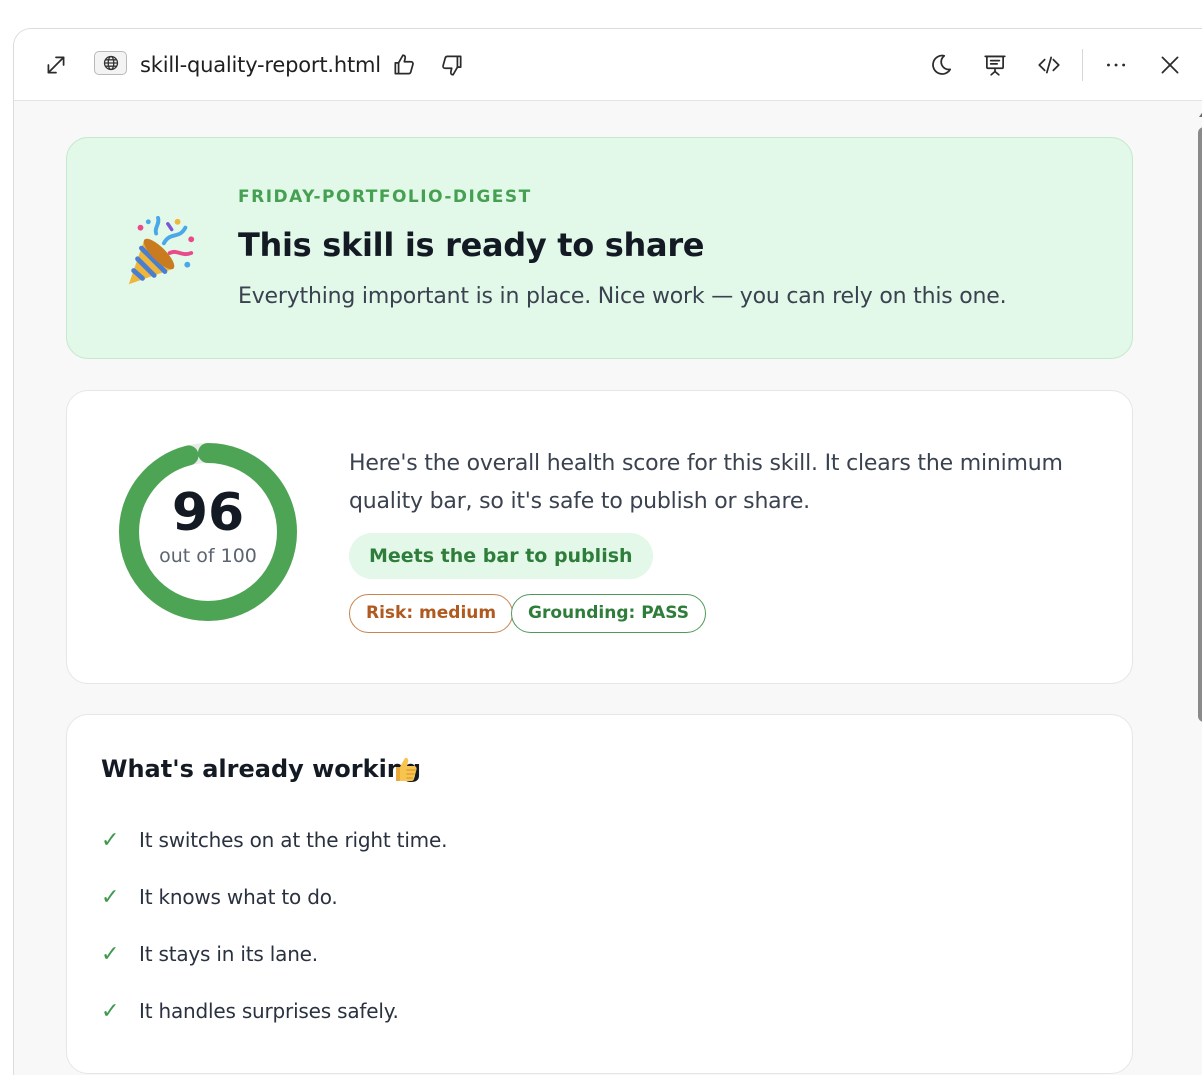  I want to click on present-button, so click(995, 65).